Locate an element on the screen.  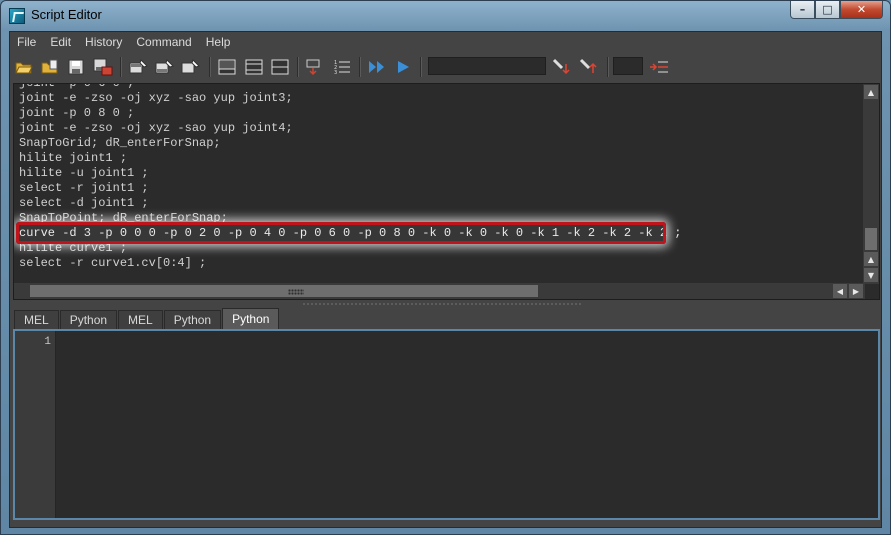
execute-all-icon is located at coordinates (377, 67).